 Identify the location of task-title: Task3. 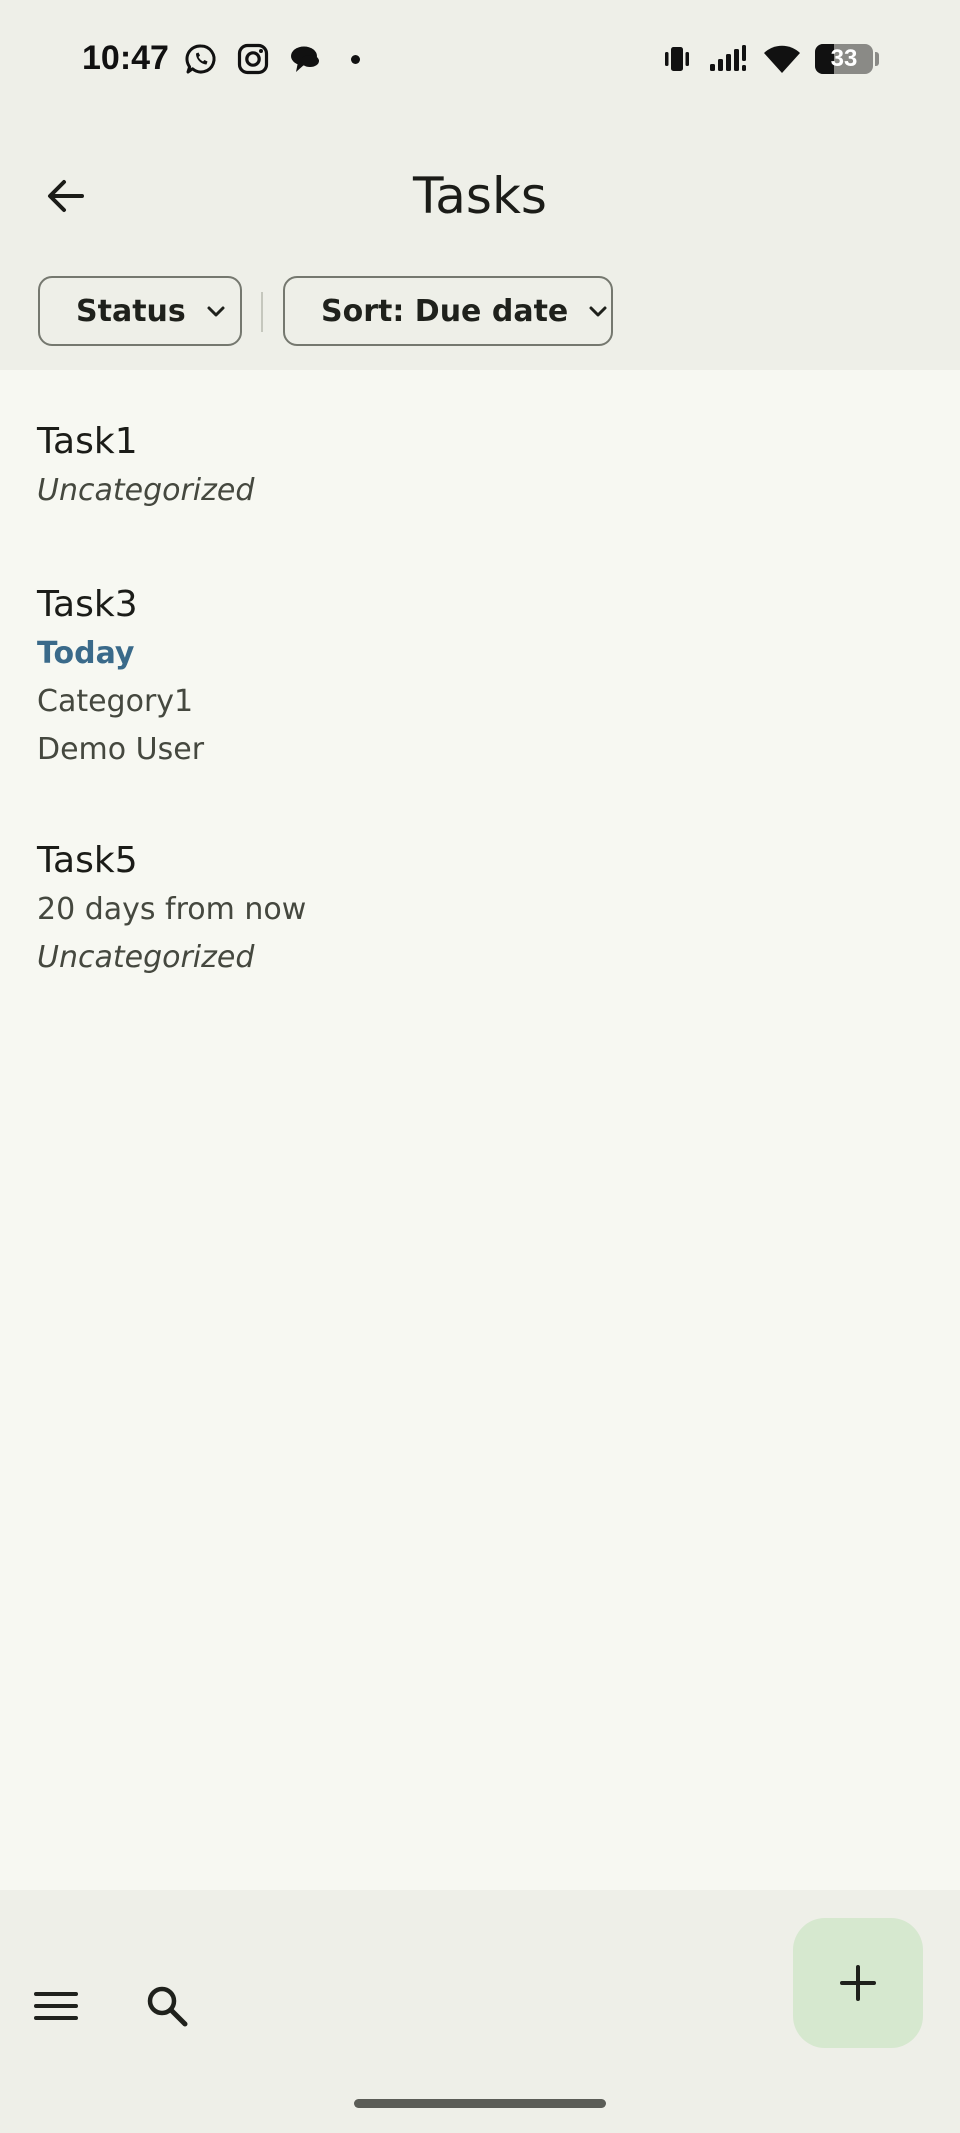
(87, 604).